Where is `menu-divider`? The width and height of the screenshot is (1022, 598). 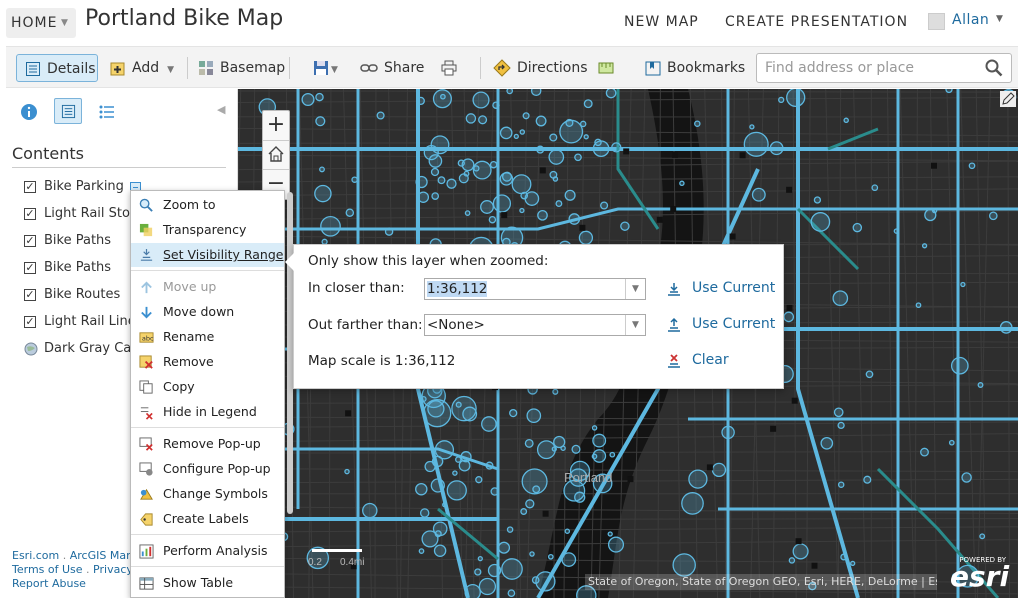
menu-divider is located at coordinates (207, 566).